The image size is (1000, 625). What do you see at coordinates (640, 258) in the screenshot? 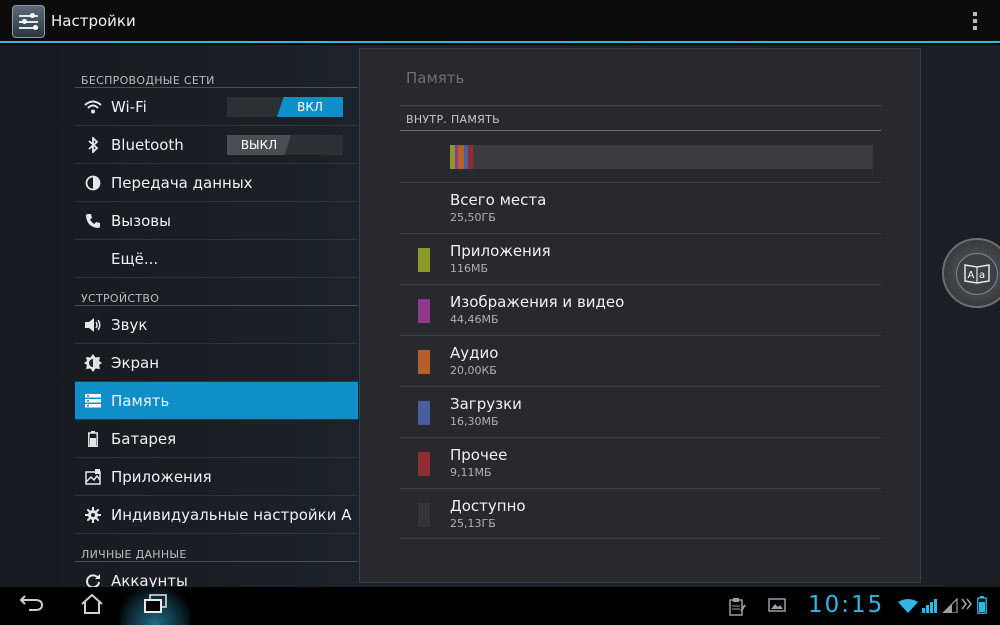
I see `storage-row-apps: Приложения 116МБ` at bounding box center [640, 258].